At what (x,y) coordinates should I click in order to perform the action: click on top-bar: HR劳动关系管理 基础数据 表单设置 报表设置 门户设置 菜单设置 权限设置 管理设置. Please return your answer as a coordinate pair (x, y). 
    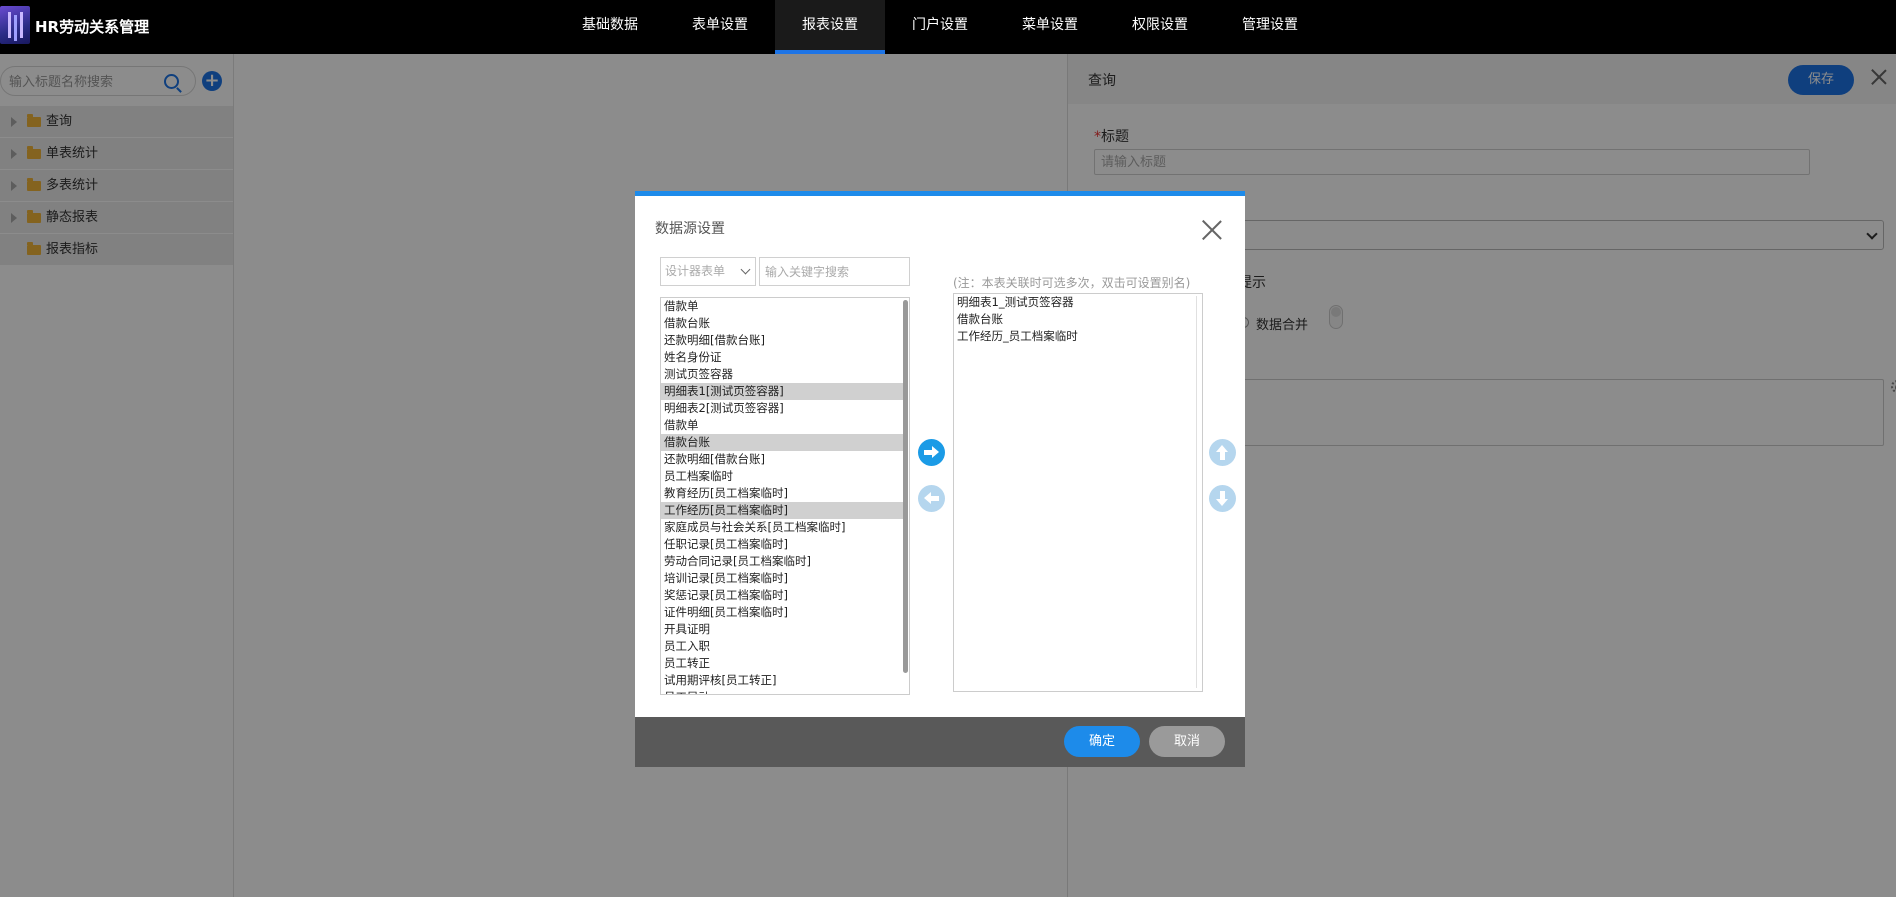
    Looking at the image, I should click on (948, 27).